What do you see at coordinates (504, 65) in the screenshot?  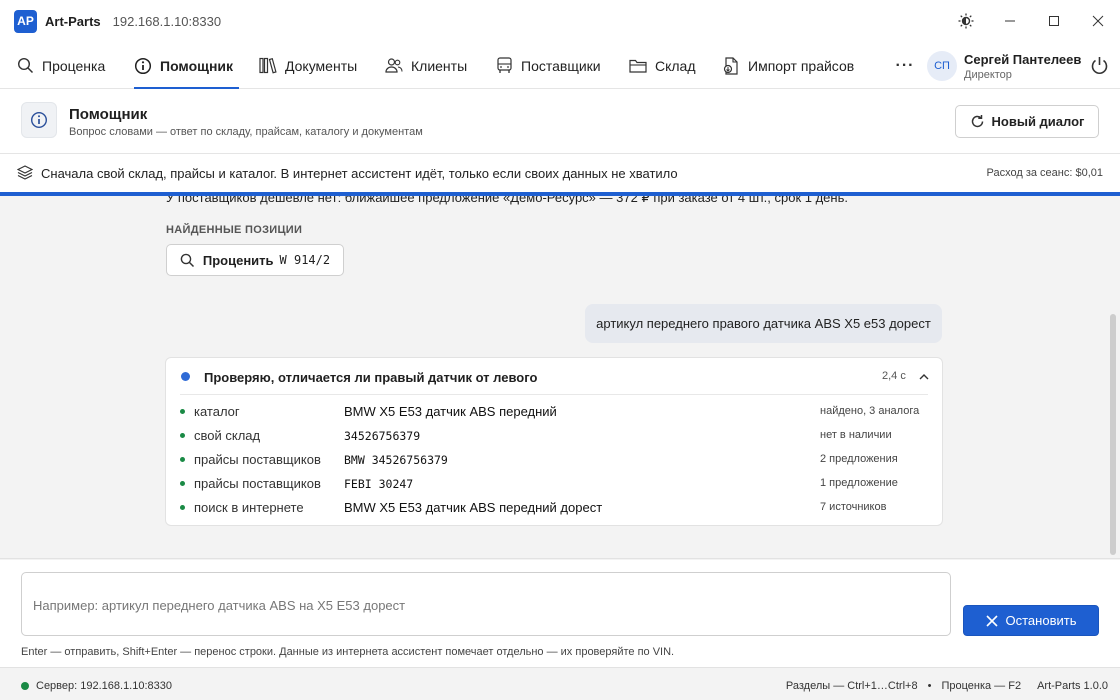 I see `bus-icon` at bounding box center [504, 65].